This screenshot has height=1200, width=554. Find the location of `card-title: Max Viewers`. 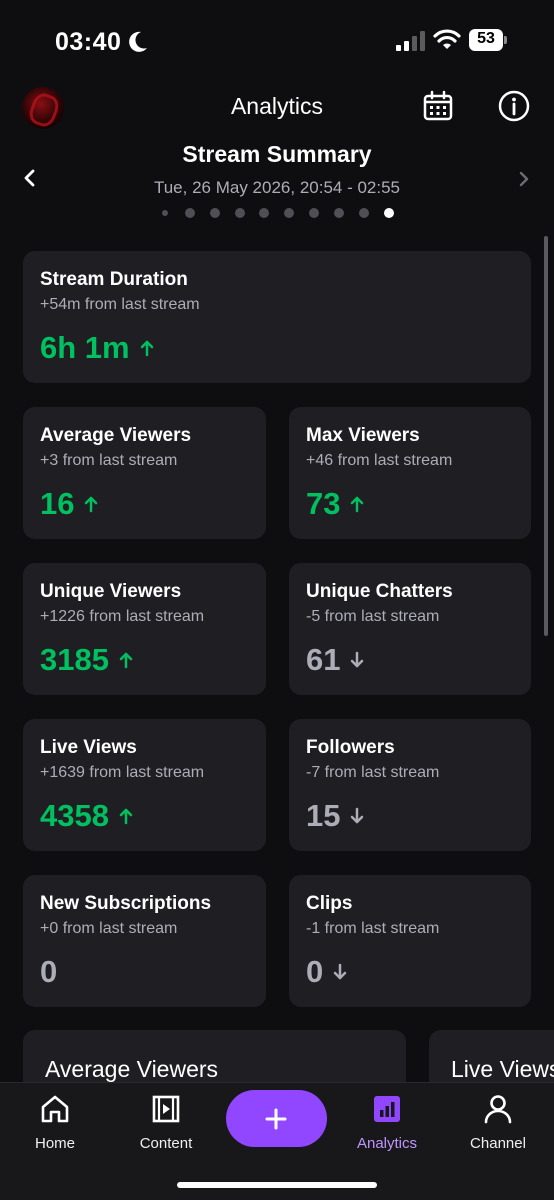

card-title: Max Viewers is located at coordinates (363, 435).